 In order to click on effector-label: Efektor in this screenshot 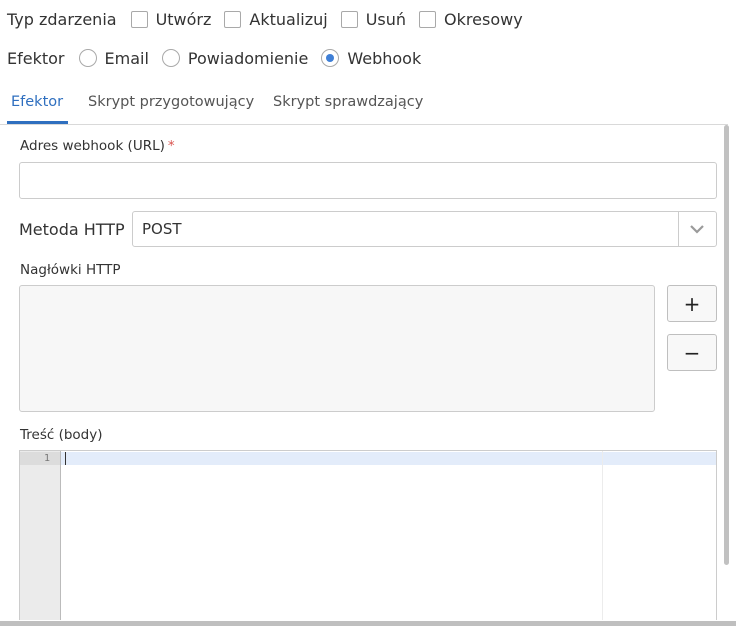, I will do `click(36, 58)`.